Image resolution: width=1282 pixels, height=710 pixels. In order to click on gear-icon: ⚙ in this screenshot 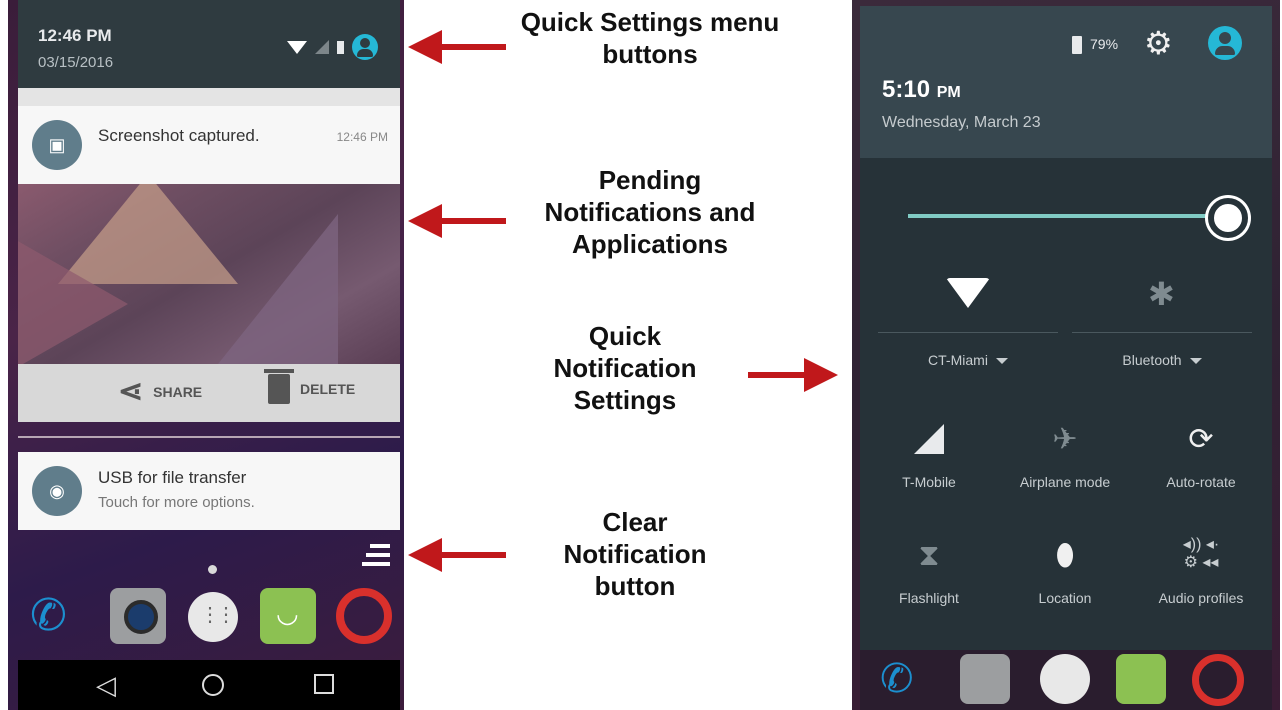, I will do `click(1158, 43)`.